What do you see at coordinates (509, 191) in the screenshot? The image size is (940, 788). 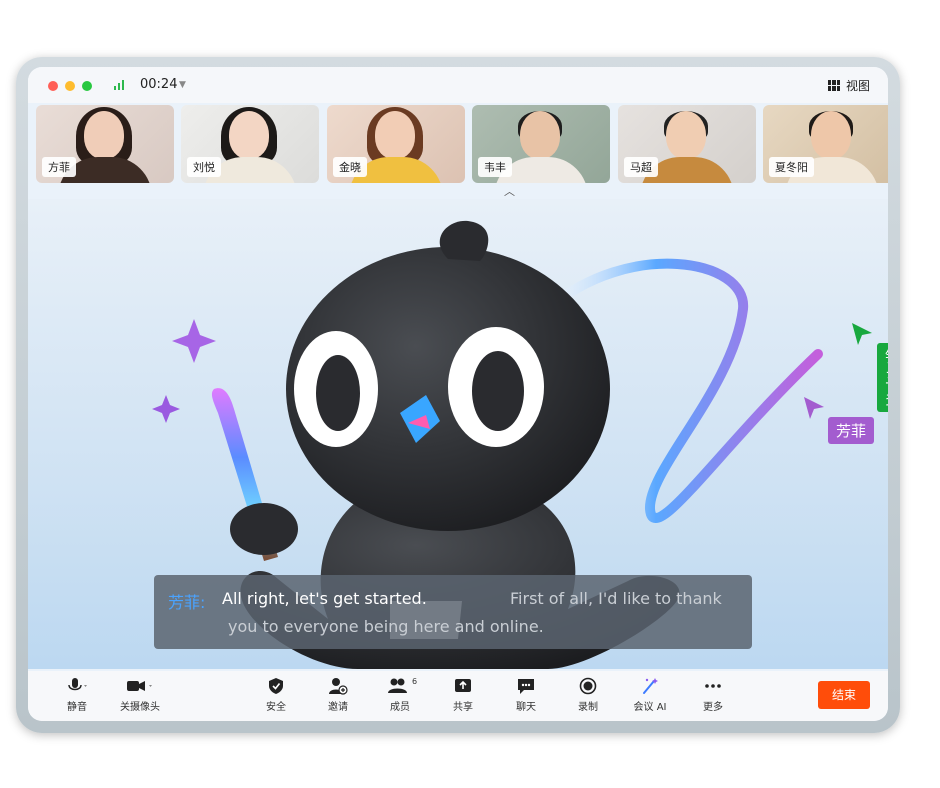 I see `collapse-strip-icon: ︿` at bounding box center [509, 191].